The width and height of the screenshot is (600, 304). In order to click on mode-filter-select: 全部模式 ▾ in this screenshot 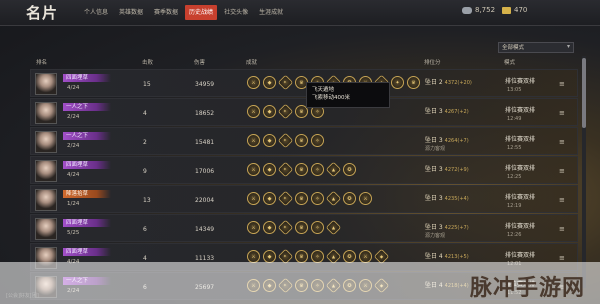, I will do `click(536, 47)`.